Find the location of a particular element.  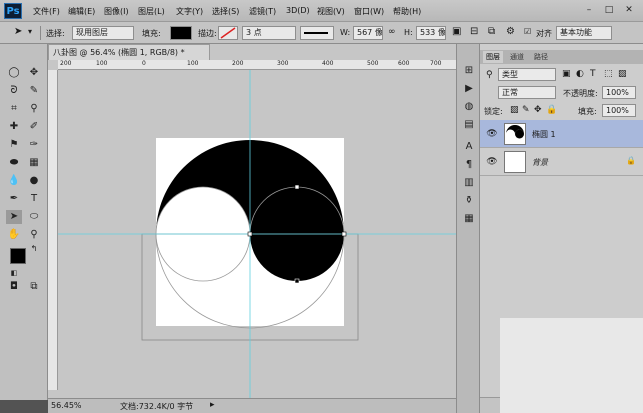

restore-icon: □ is located at coordinates (609, 10).